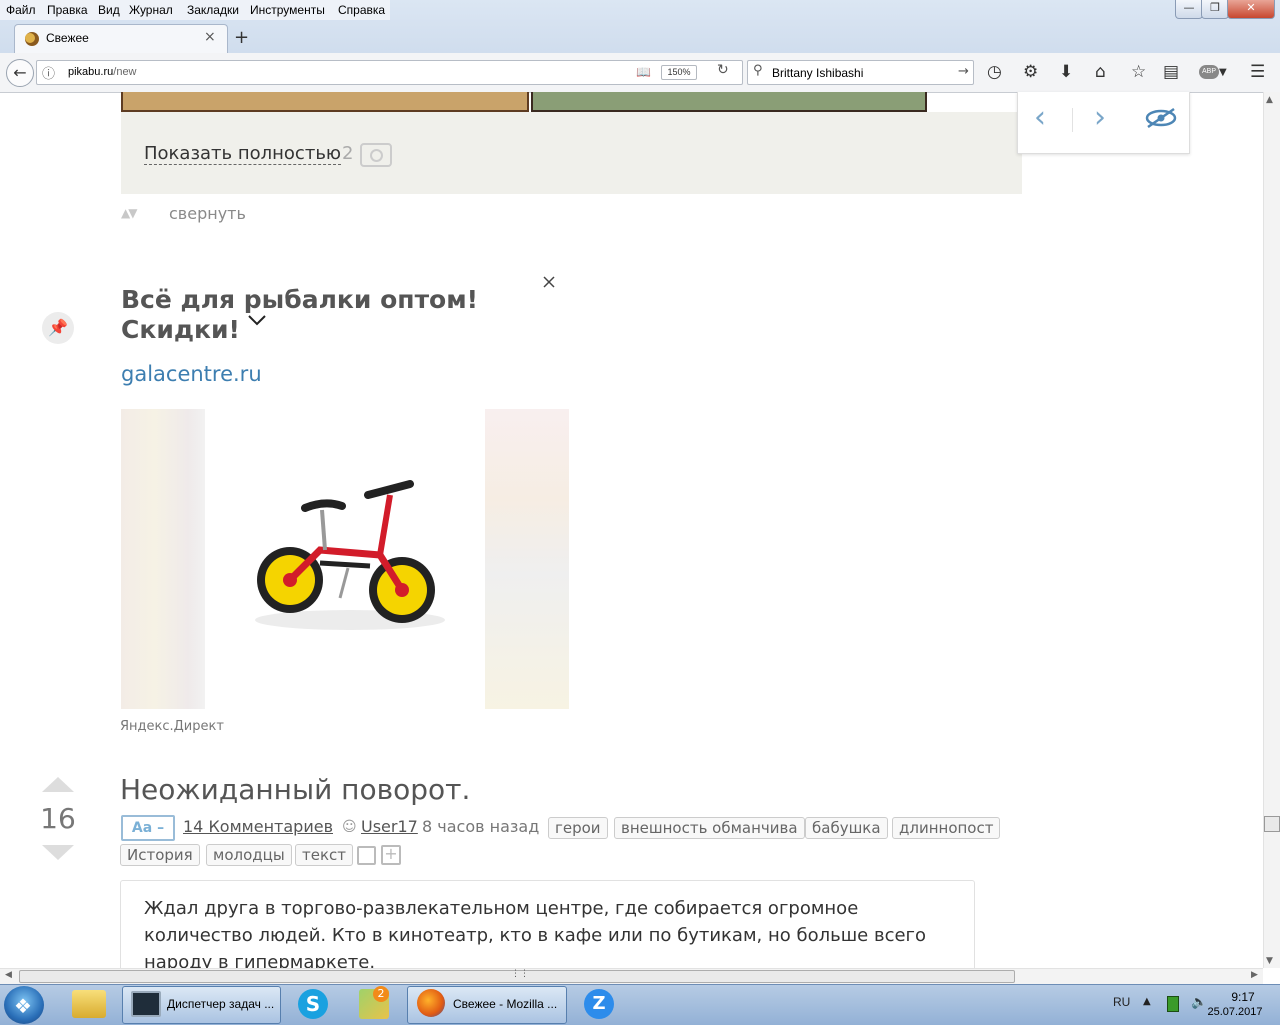 The width and height of the screenshot is (1280, 1025). I want to click on scroll-grip-icon: ⋮⋮, so click(520, 974).